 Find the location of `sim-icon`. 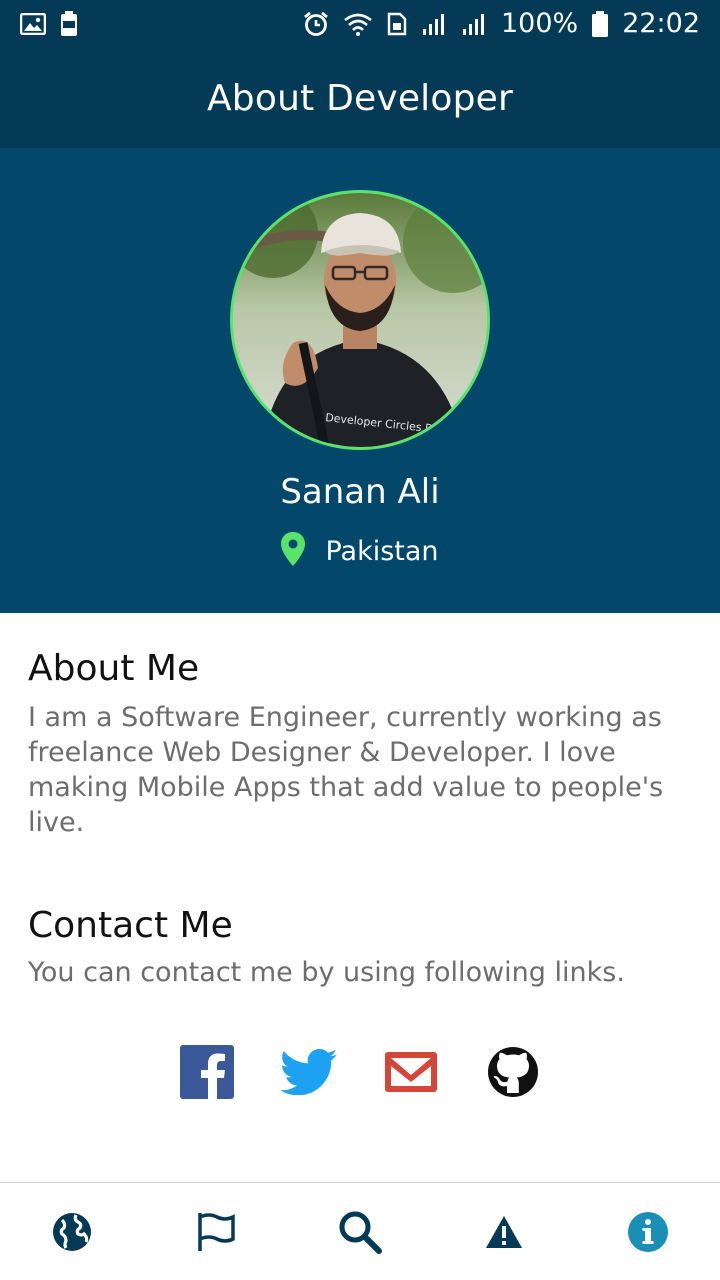

sim-icon is located at coordinates (397, 24).